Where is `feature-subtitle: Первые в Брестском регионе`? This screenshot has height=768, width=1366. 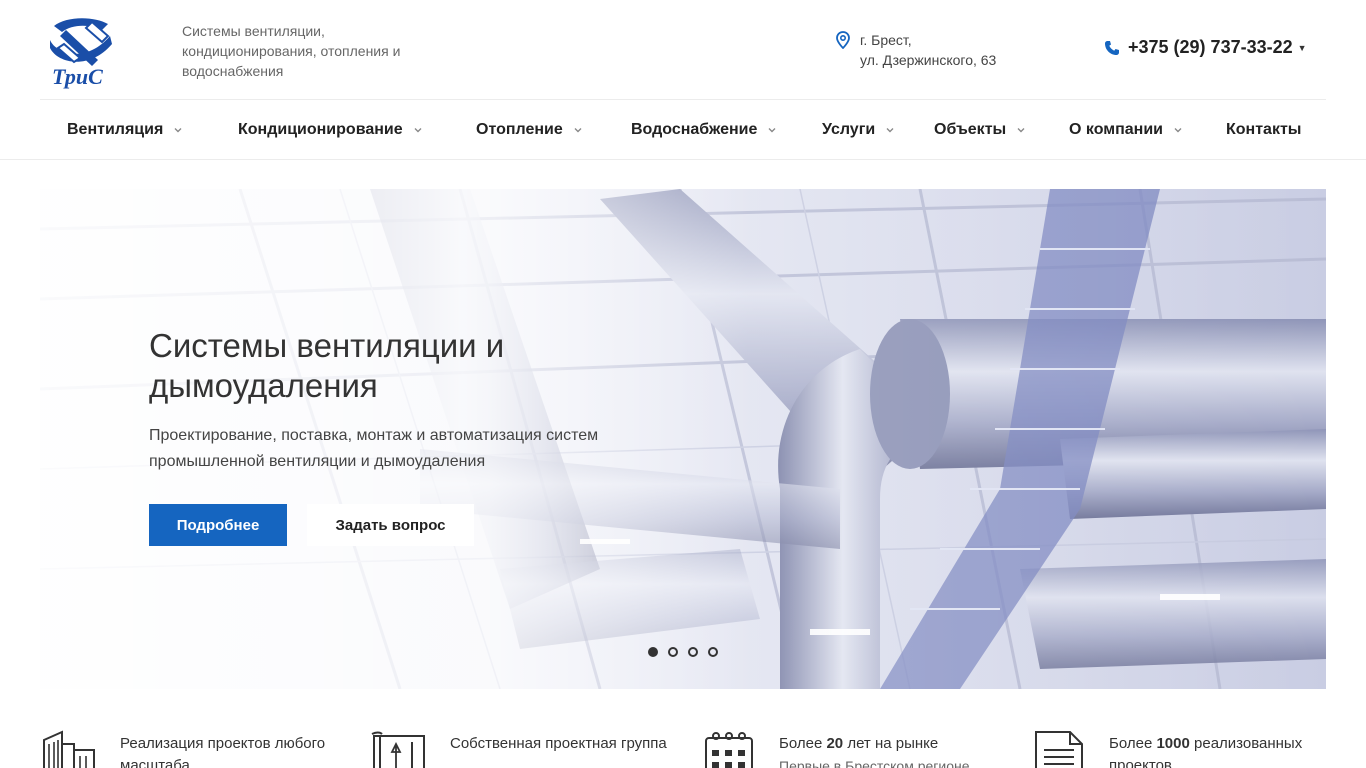 feature-subtitle: Первые в Брестском регионе is located at coordinates (874, 763).